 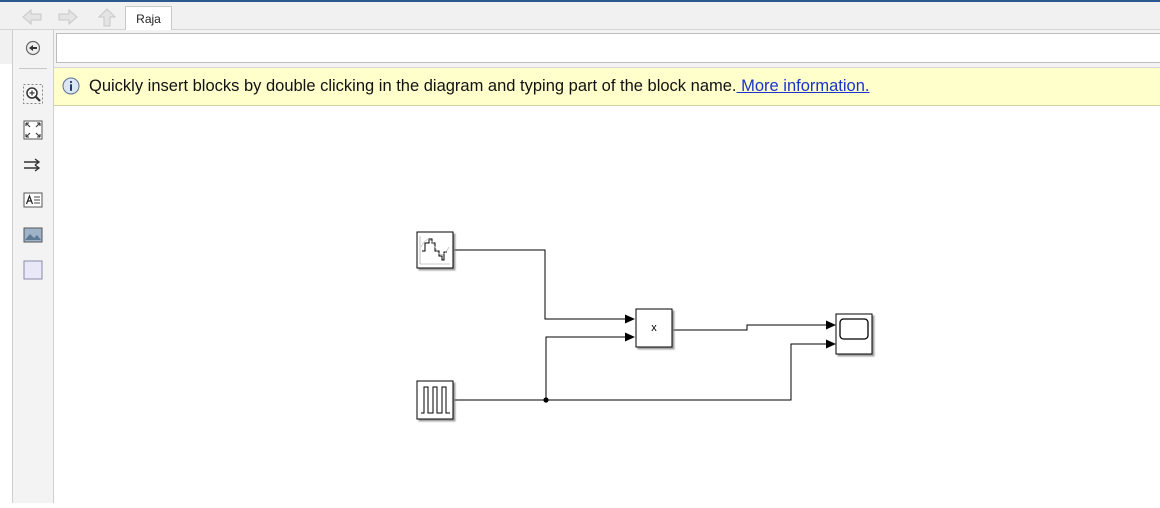 What do you see at coordinates (435, 400) in the screenshot?
I see `pulse-generator-block` at bounding box center [435, 400].